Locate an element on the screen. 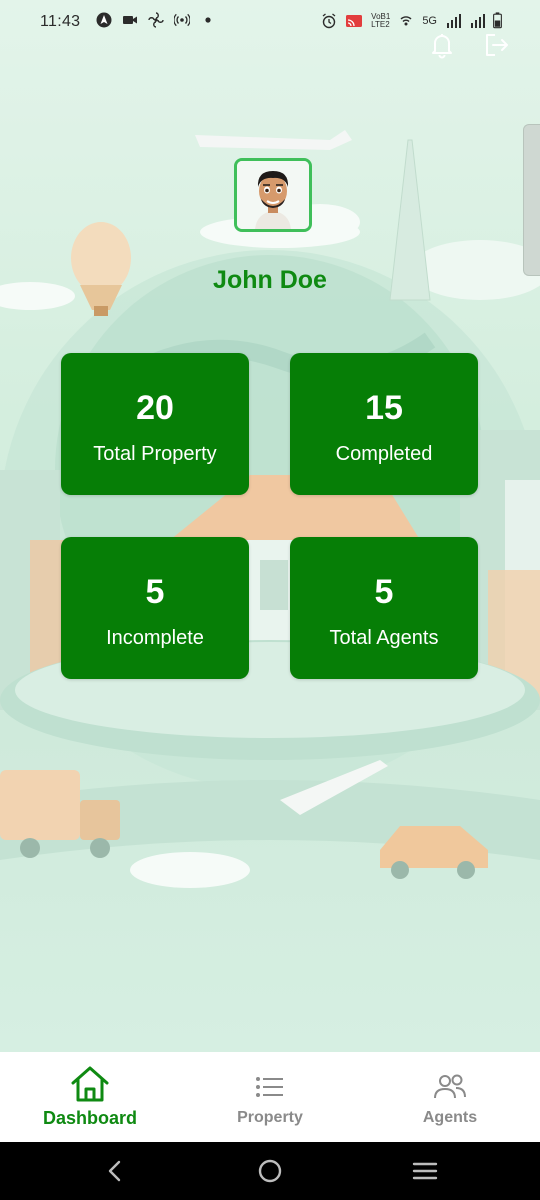  stat-value: 15 is located at coordinates (384, 408).